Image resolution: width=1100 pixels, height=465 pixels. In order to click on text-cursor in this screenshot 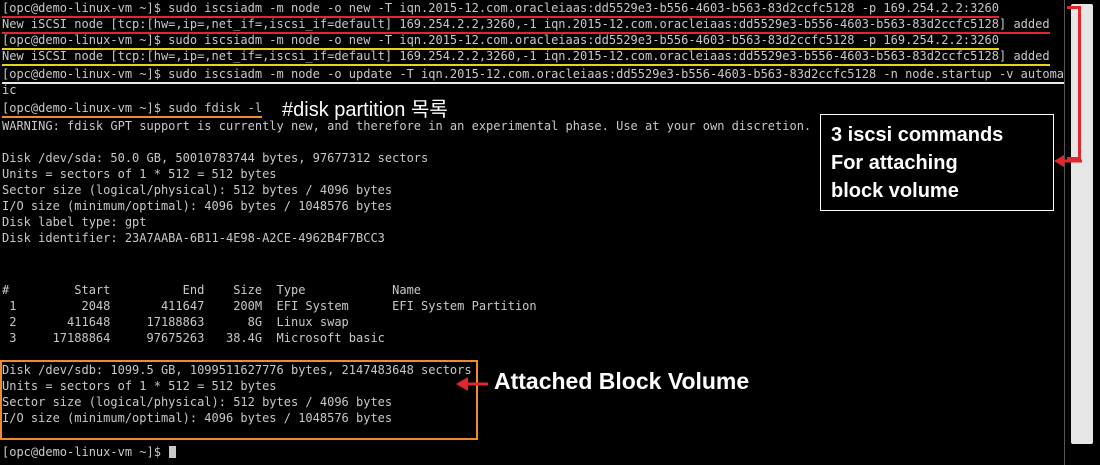, I will do `click(173, 452)`.